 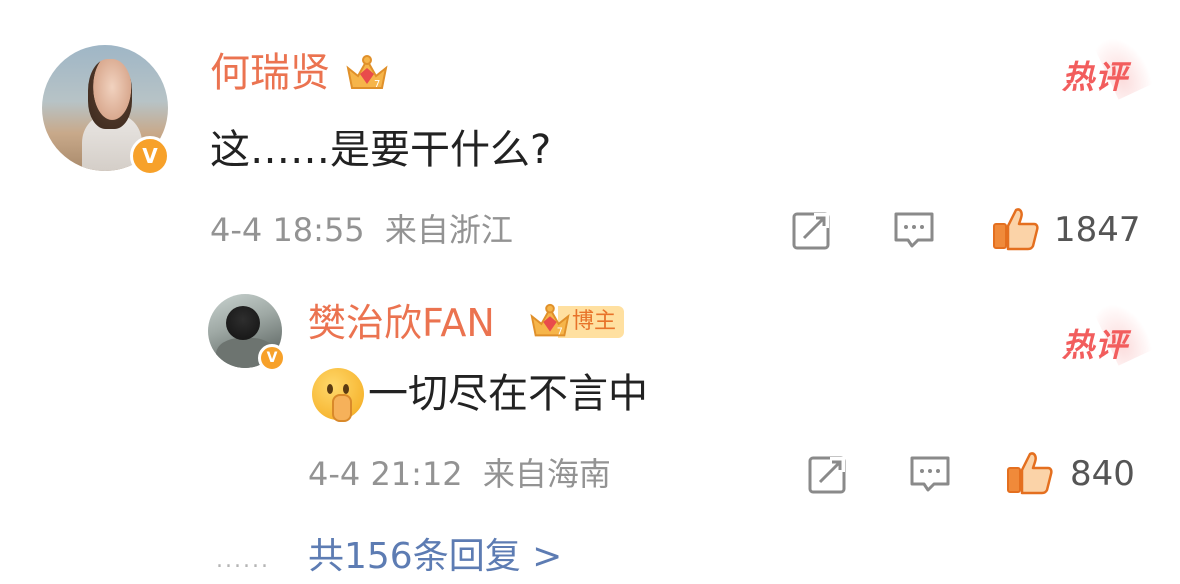 I want to click on reply-timestamp: 4-4 21:12, so click(x=385, y=474).